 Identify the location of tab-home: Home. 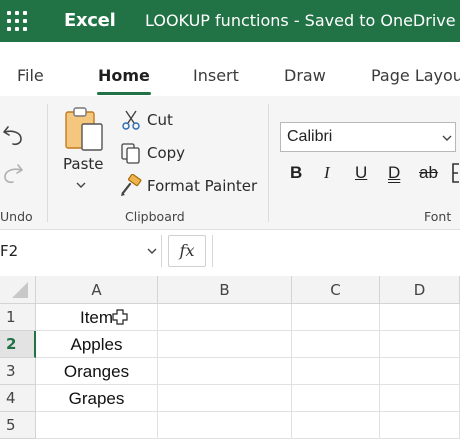
(124, 75).